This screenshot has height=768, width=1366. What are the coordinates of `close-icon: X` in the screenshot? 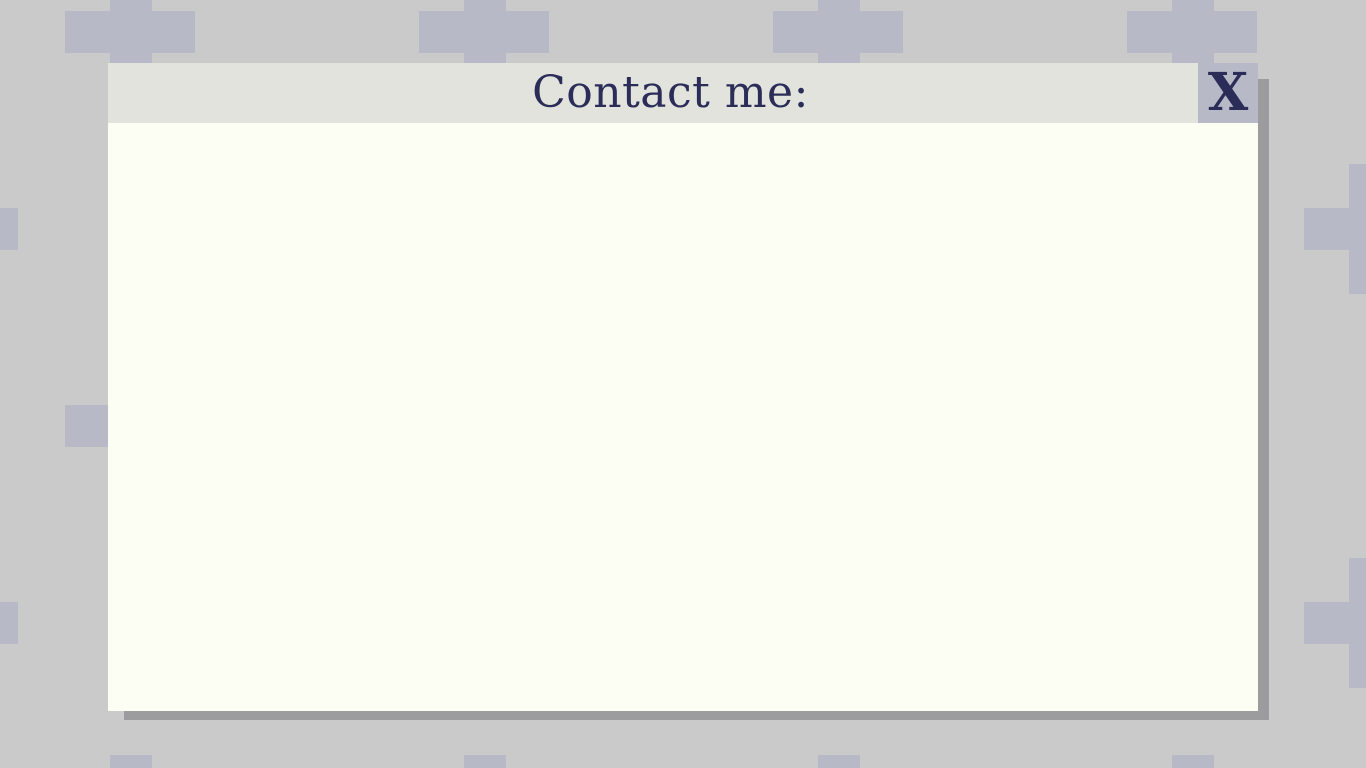 It's located at (1228, 92).